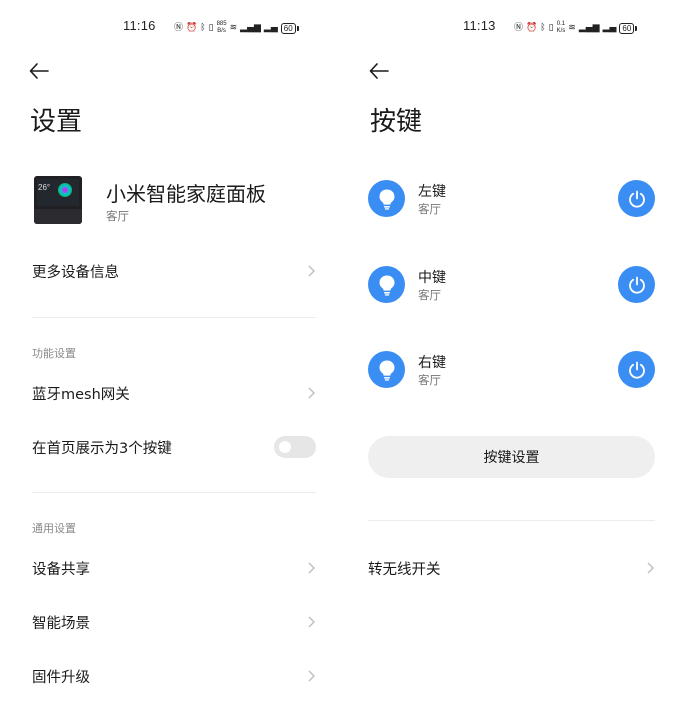 The image size is (680, 722). Describe the element at coordinates (432, 363) in the screenshot. I see `key-name: 右键` at that location.